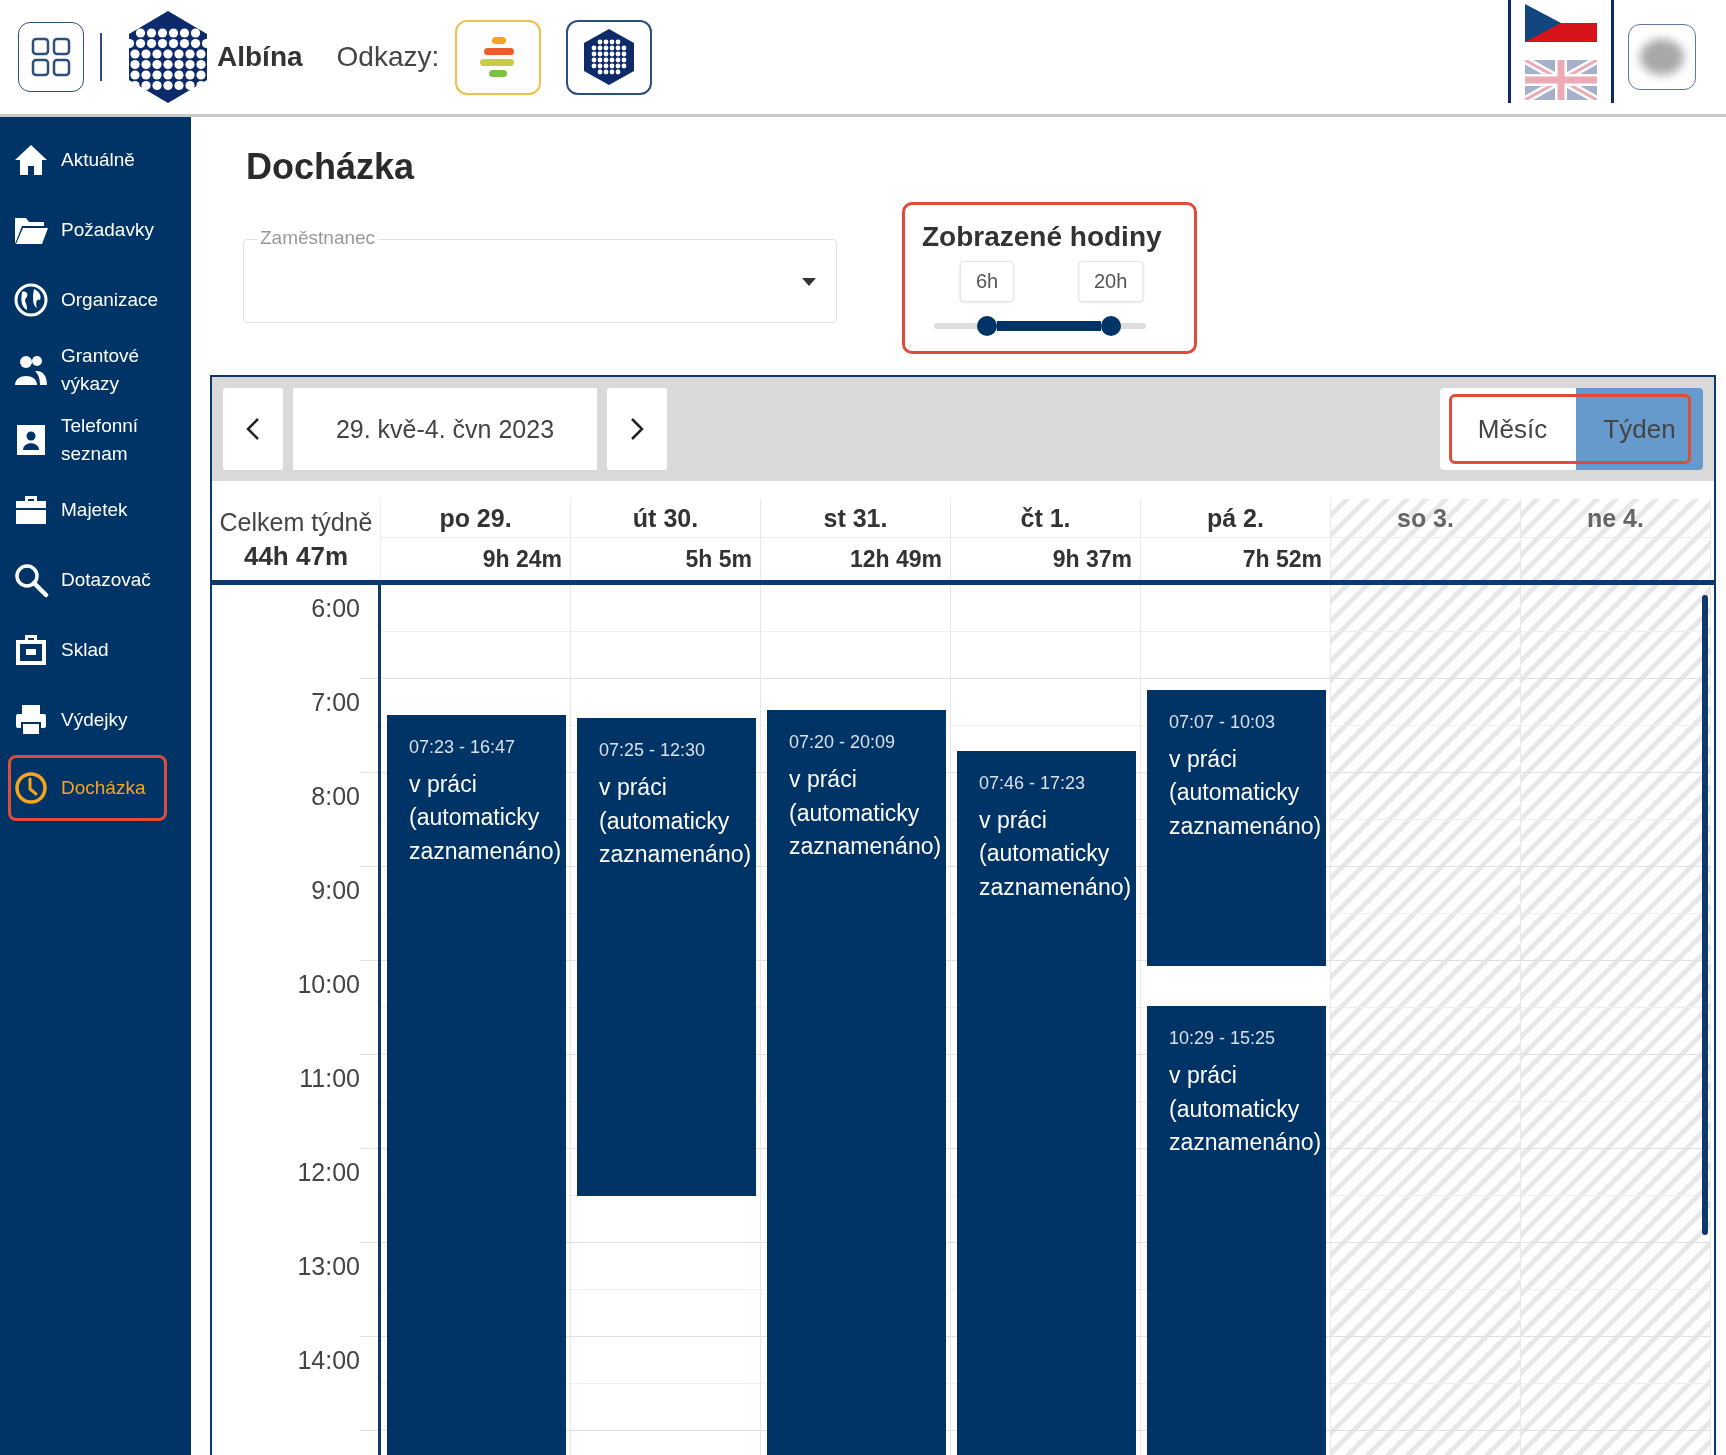 Image resolution: width=1726 pixels, height=1455 pixels. What do you see at coordinates (1561, 22) in the screenshot?
I see `czech-flag-icon` at bounding box center [1561, 22].